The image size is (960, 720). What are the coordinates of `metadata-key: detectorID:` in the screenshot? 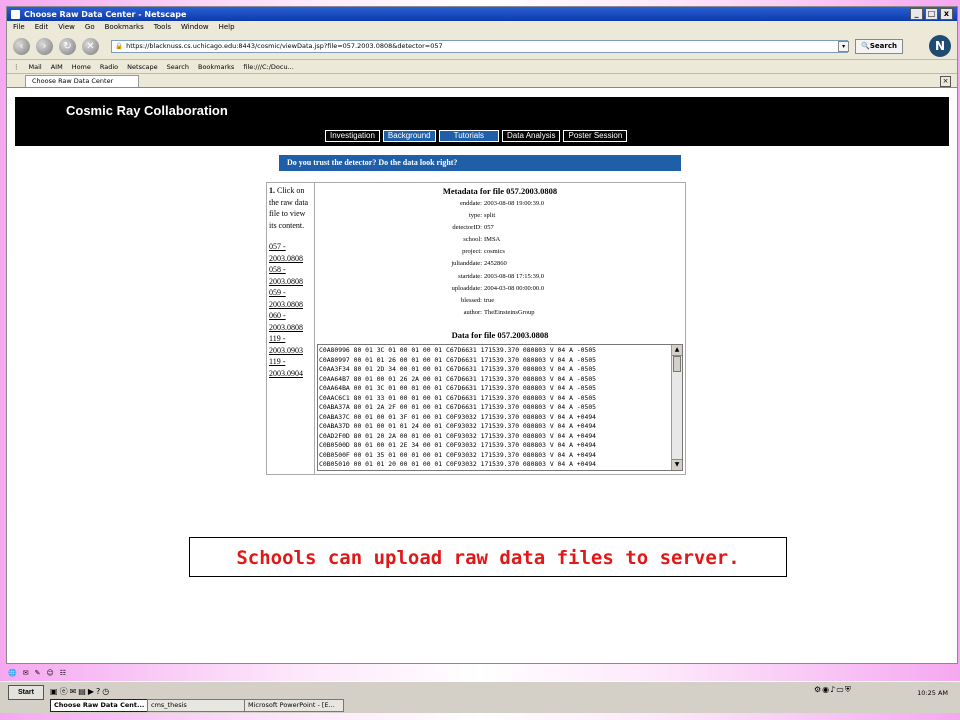 It's located at (467, 228).